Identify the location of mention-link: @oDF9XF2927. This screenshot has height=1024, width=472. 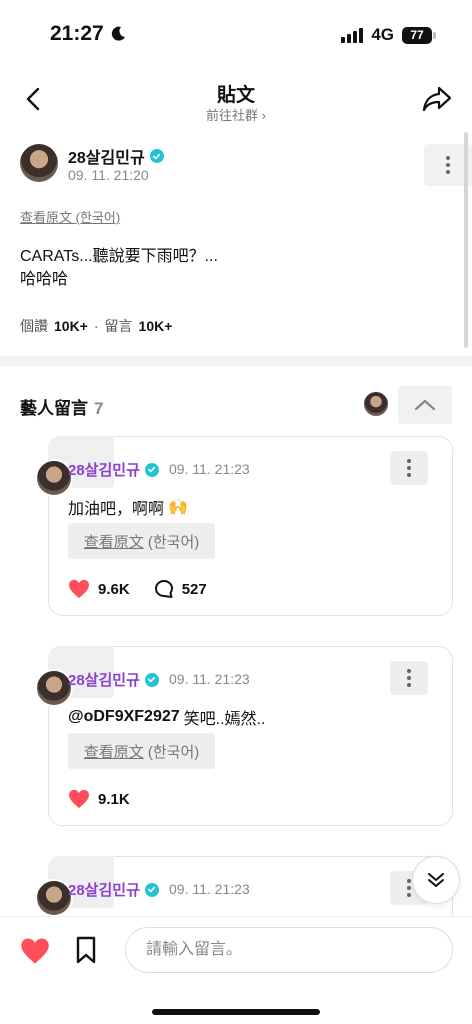
(124, 717).